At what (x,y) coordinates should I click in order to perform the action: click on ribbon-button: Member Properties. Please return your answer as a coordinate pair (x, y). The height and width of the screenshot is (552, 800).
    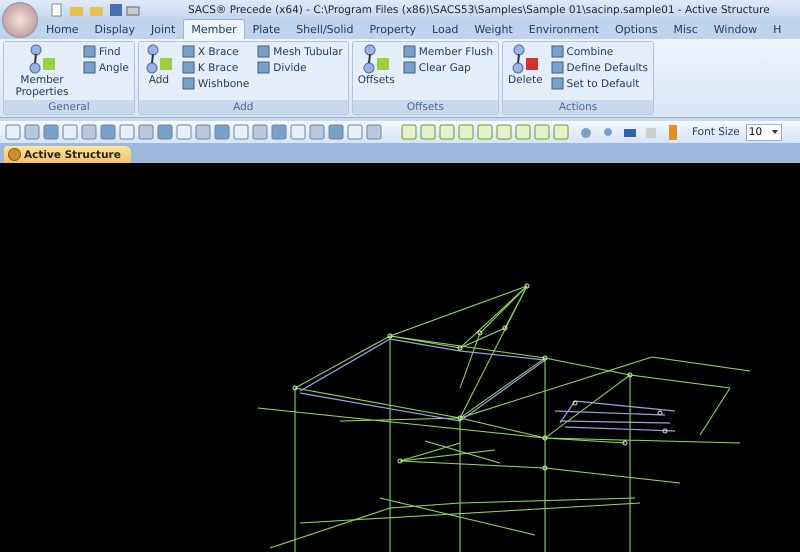
    Looking at the image, I should click on (42, 71).